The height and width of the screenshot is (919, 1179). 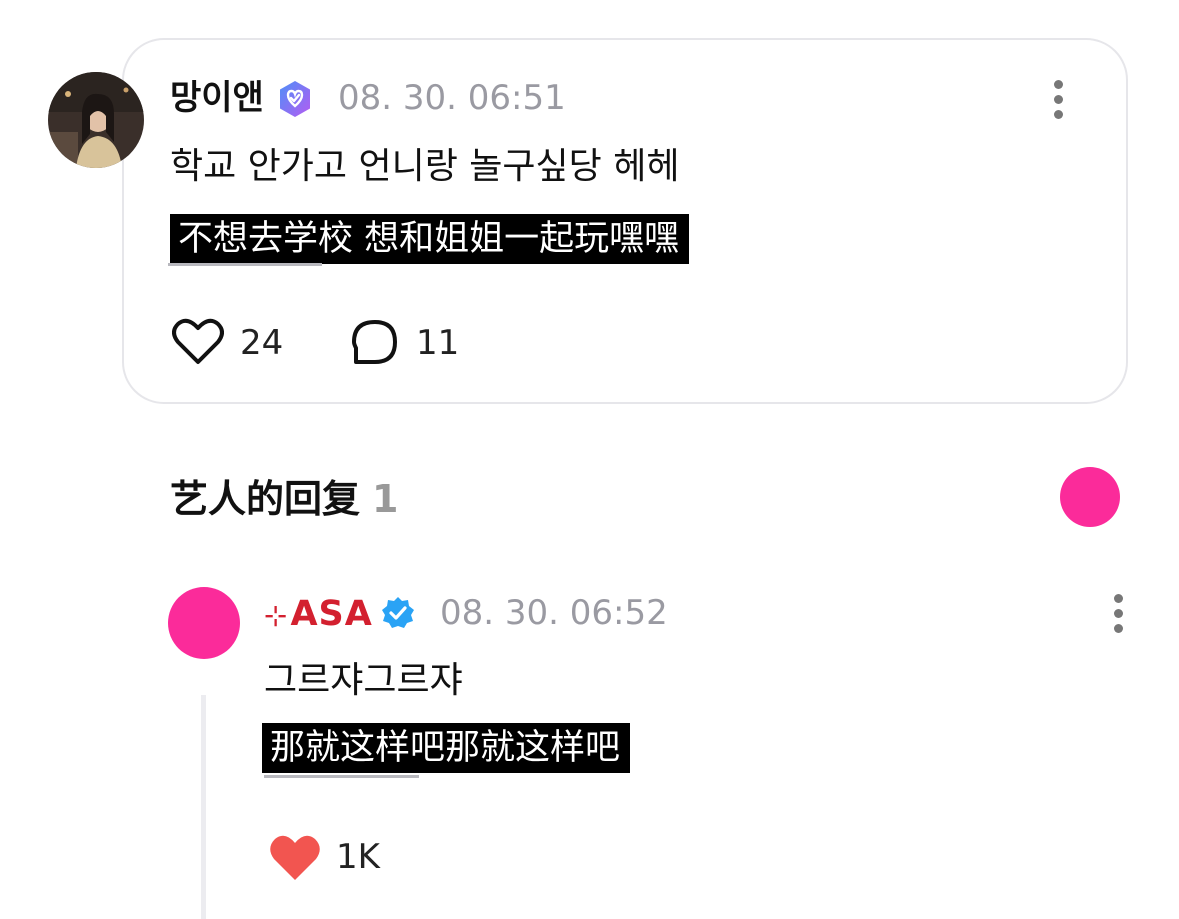 What do you see at coordinates (295, 99) in the screenshot?
I see `verified-badge-icon` at bounding box center [295, 99].